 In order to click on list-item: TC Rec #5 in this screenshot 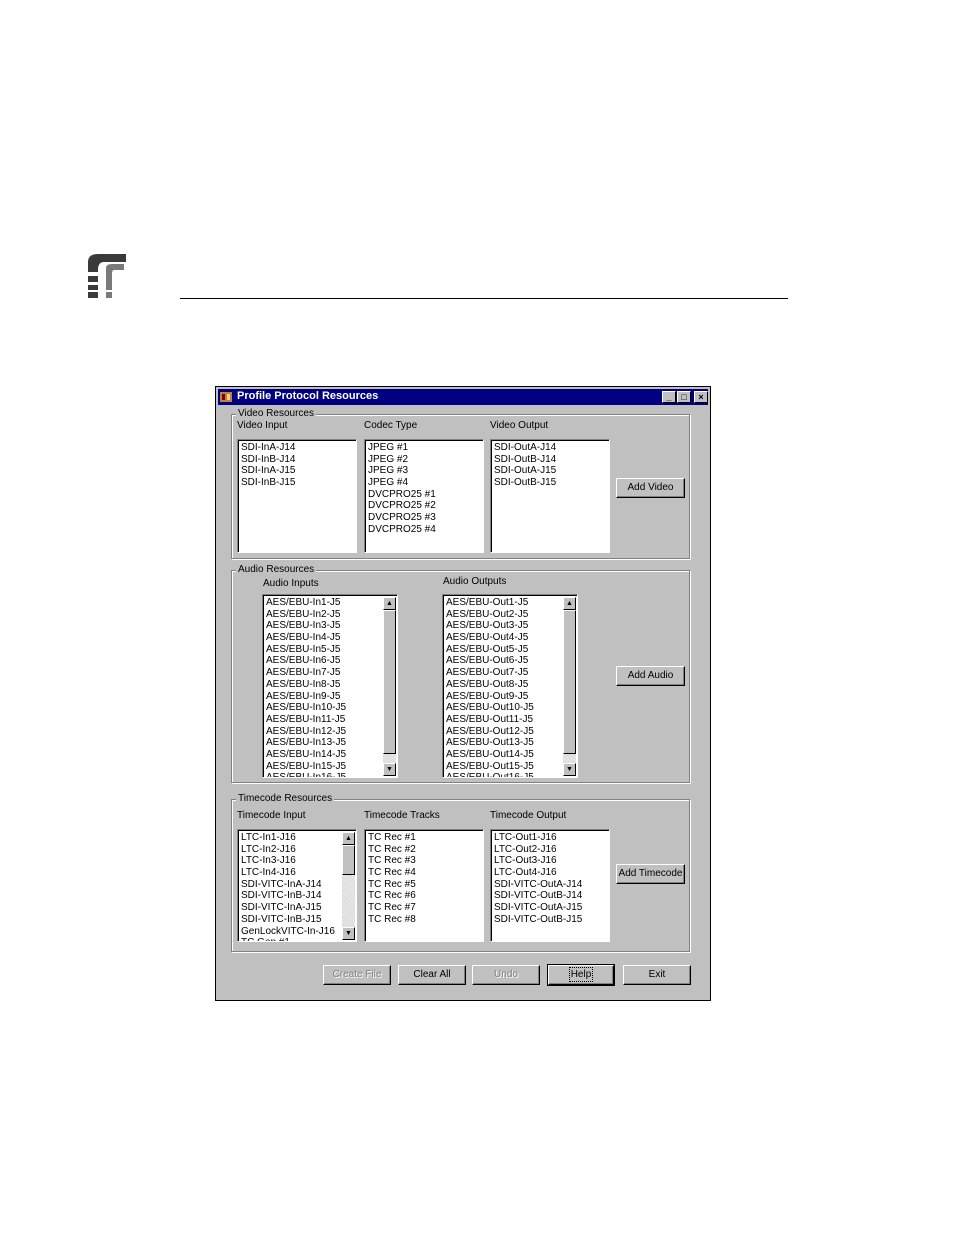, I will do `click(425, 885)`.